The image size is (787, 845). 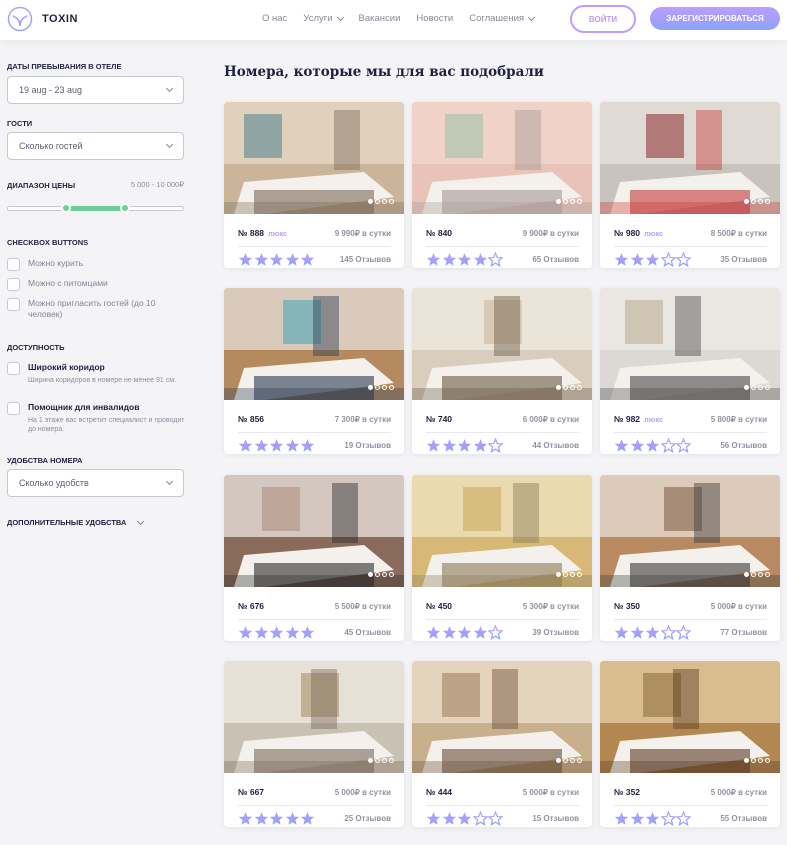 What do you see at coordinates (603, 19) in the screenshot?
I see `login-button: войти` at bounding box center [603, 19].